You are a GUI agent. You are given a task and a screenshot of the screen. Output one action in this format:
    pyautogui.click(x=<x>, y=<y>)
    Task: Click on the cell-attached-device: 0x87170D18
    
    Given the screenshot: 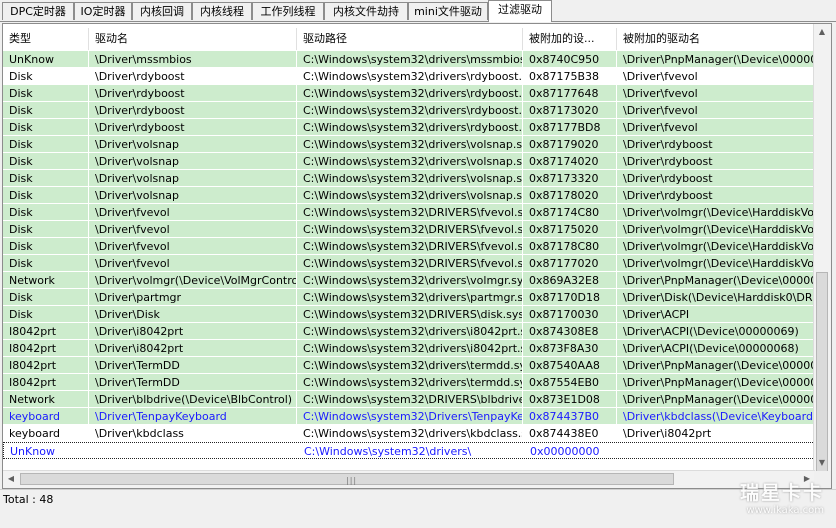 What is the action you would take?
    pyautogui.click(x=570, y=297)
    